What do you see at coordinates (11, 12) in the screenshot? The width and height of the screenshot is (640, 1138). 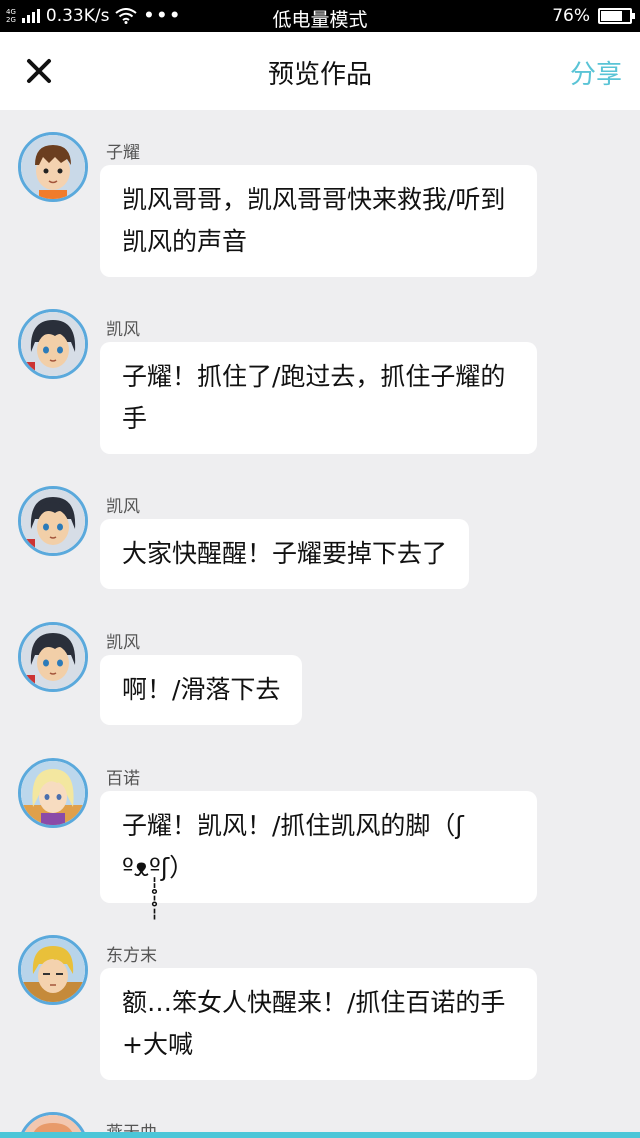 I see `network-4g-label: 4G` at bounding box center [11, 12].